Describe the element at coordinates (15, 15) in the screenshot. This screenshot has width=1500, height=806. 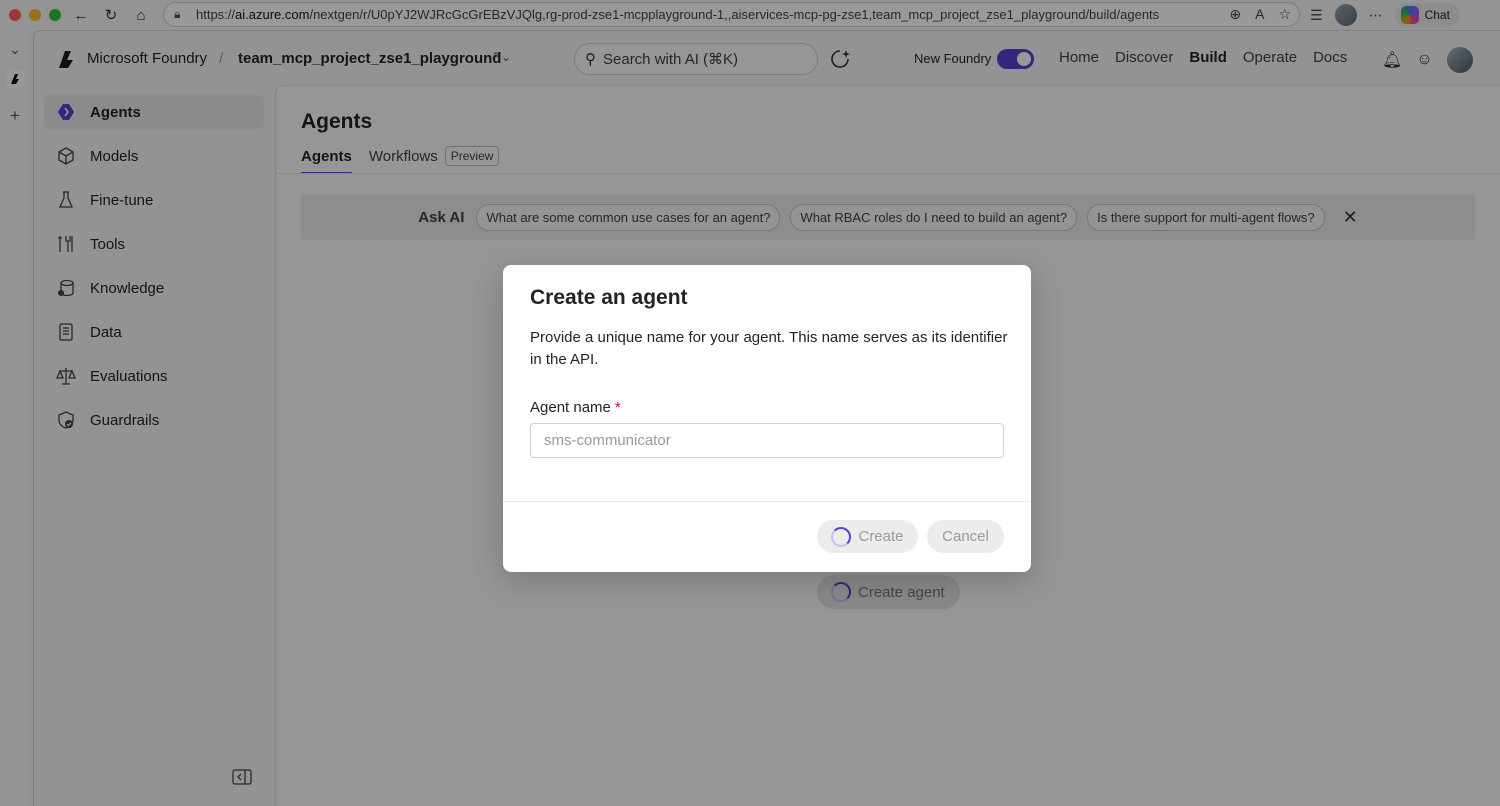
I see `close-window-button` at that location.